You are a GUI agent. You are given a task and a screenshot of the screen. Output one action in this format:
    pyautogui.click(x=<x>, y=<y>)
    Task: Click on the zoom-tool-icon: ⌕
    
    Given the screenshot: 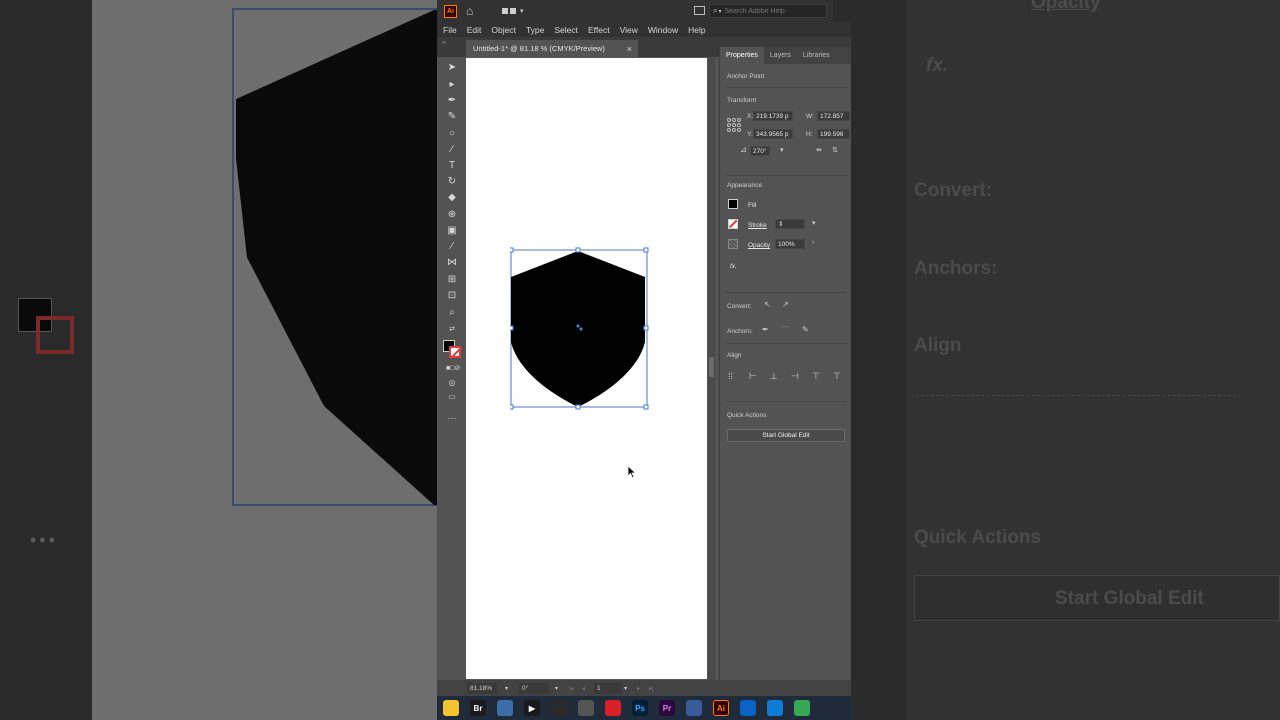 What is the action you would take?
    pyautogui.click(x=452, y=313)
    